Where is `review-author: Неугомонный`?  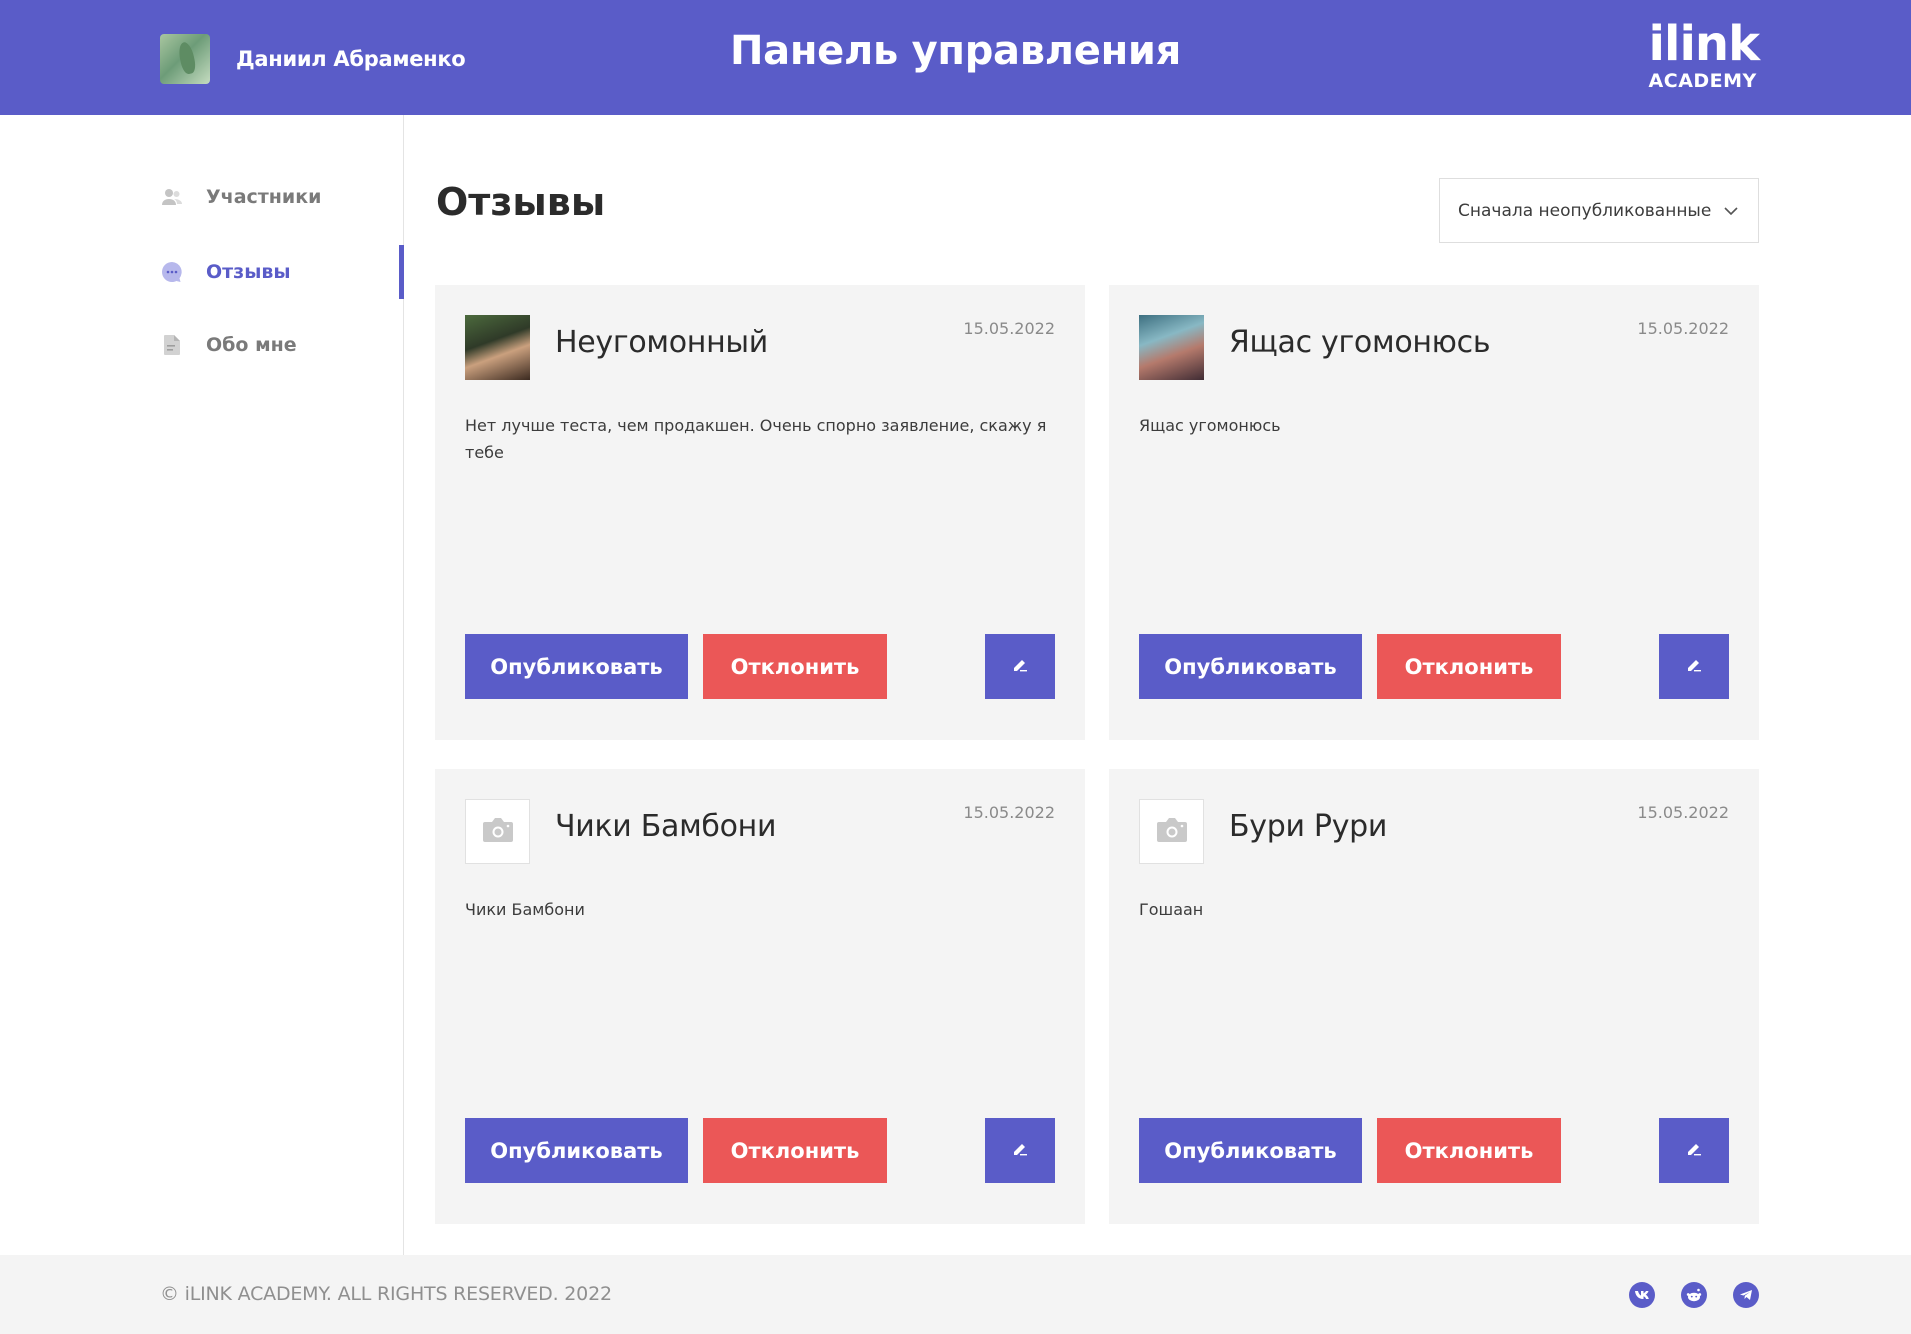 review-author: Неугомонный is located at coordinates (661, 342).